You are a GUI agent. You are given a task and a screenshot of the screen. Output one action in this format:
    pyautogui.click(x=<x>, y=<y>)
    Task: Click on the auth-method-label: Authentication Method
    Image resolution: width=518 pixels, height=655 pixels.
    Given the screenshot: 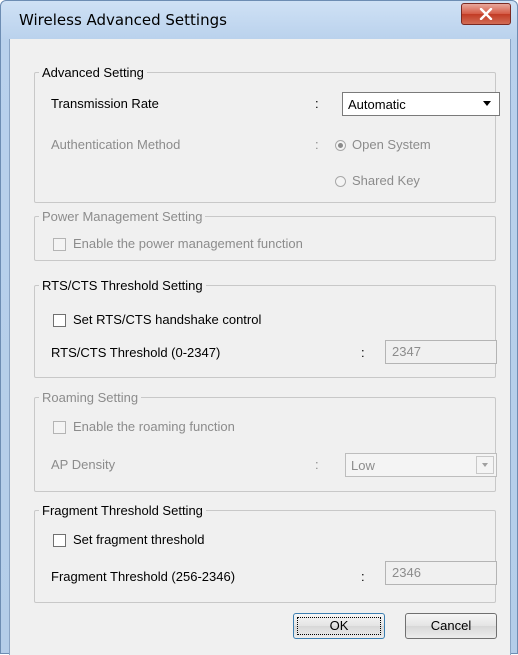 What is the action you would take?
    pyautogui.click(x=116, y=144)
    